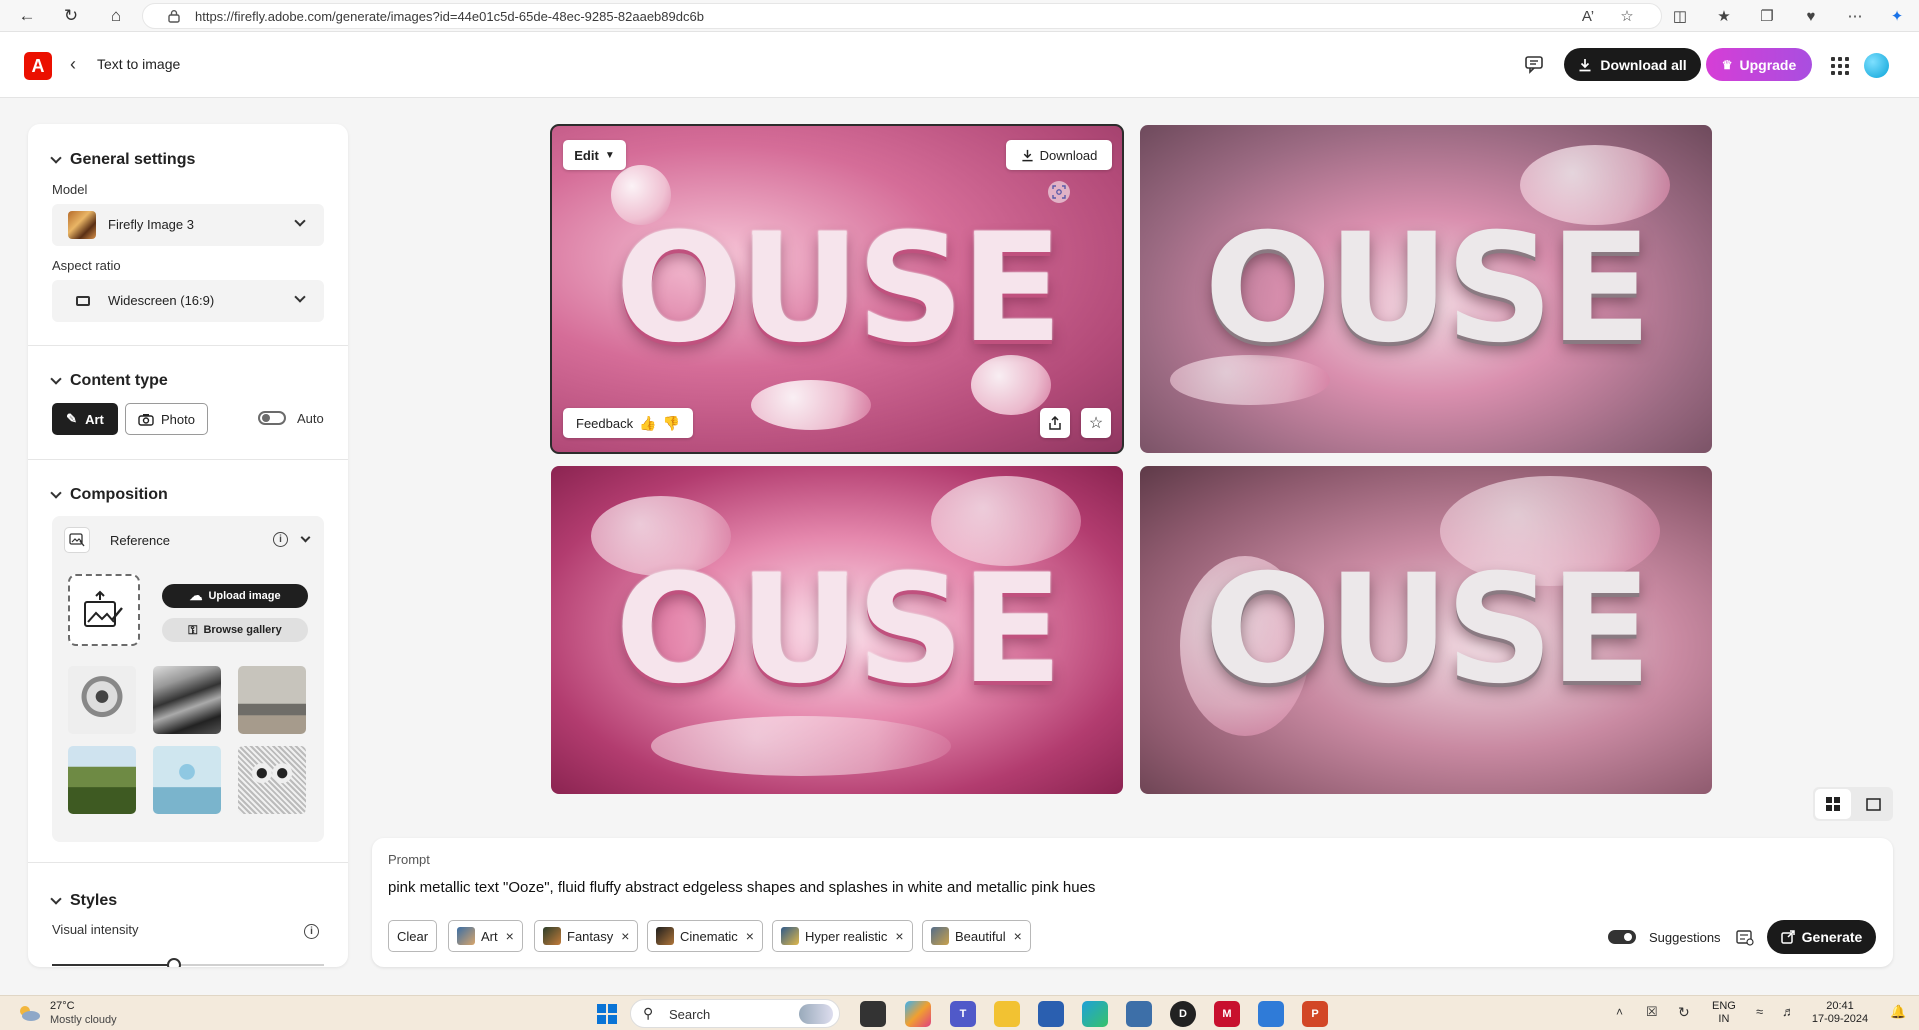 The width and height of the screenshot is (1919, 1030). What do you see at coordinates (94, 419) in the screenshot?
I see `art-label: Art` at bounding box center [94, 419].